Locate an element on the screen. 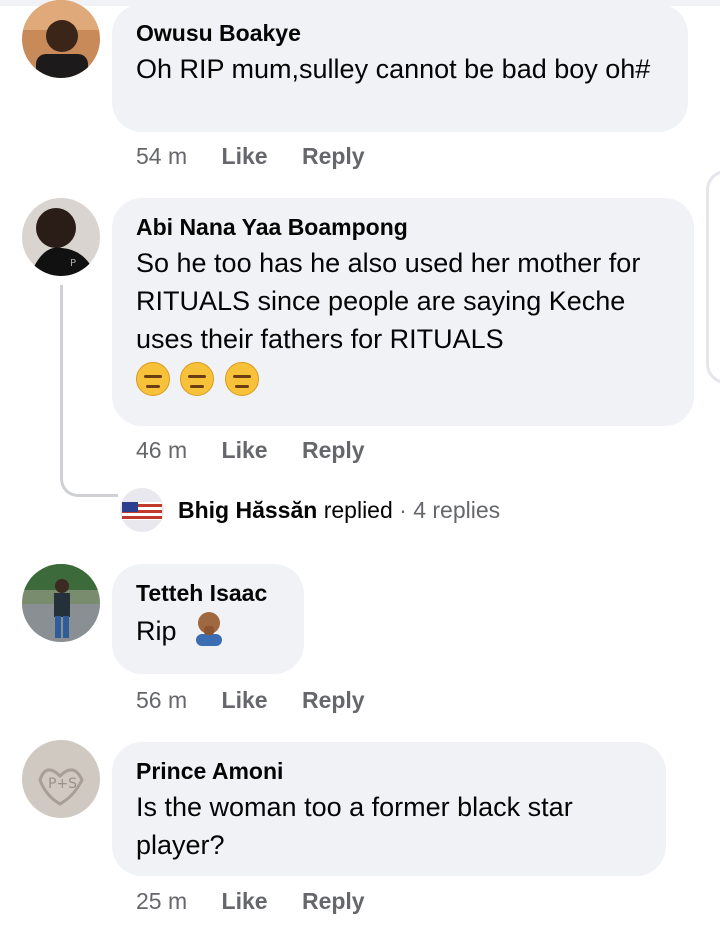  replied-label: replied is located at coordinates (358, 510).